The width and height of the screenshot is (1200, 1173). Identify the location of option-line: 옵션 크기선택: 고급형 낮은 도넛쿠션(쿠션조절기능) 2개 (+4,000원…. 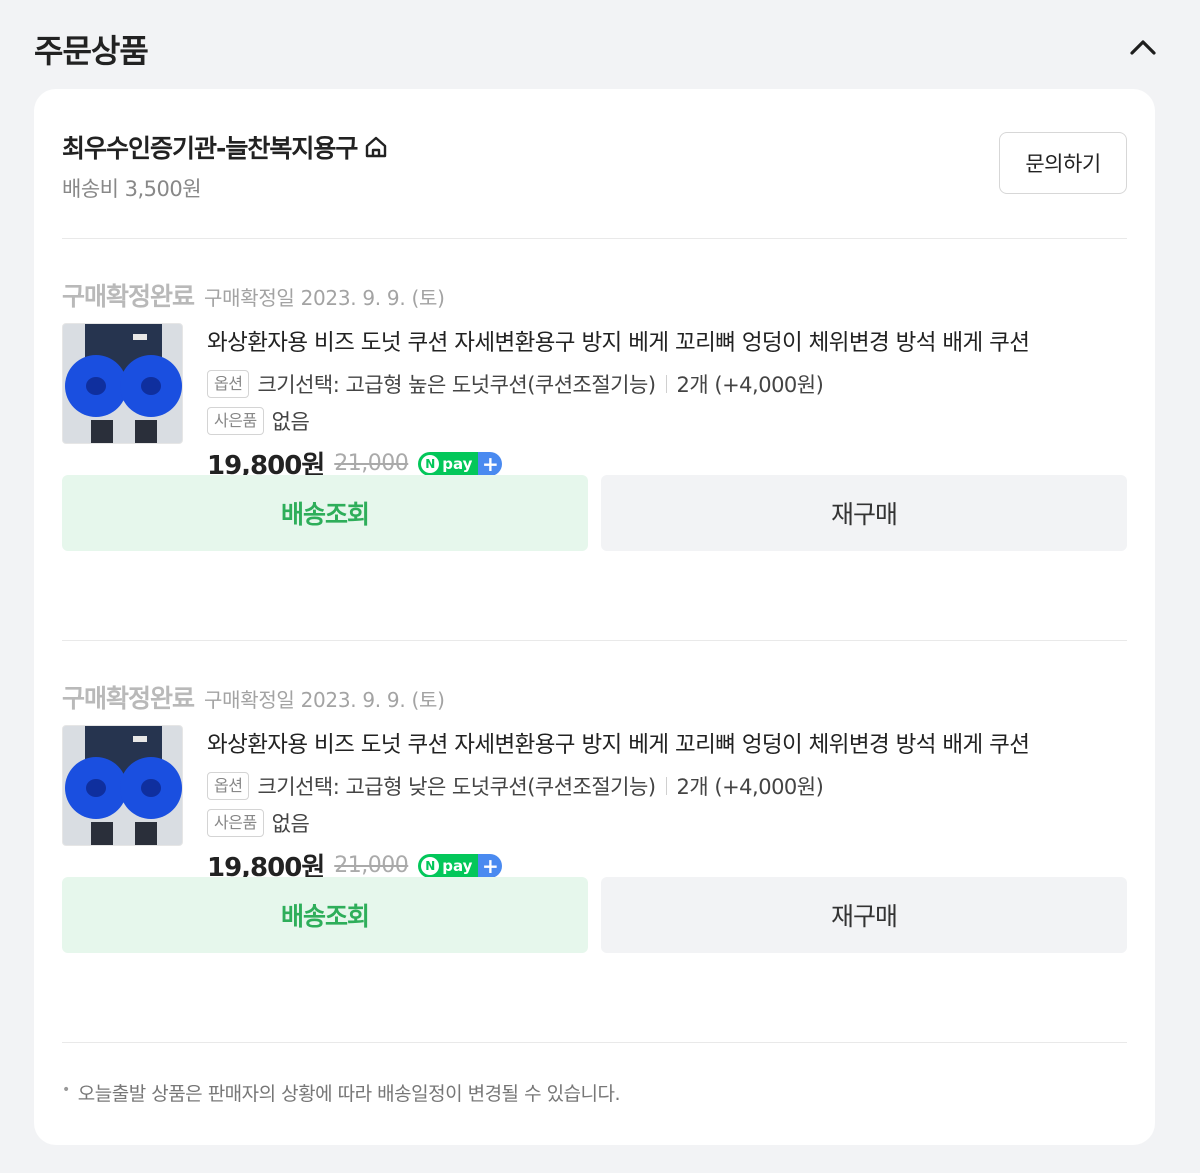
(515, 786).